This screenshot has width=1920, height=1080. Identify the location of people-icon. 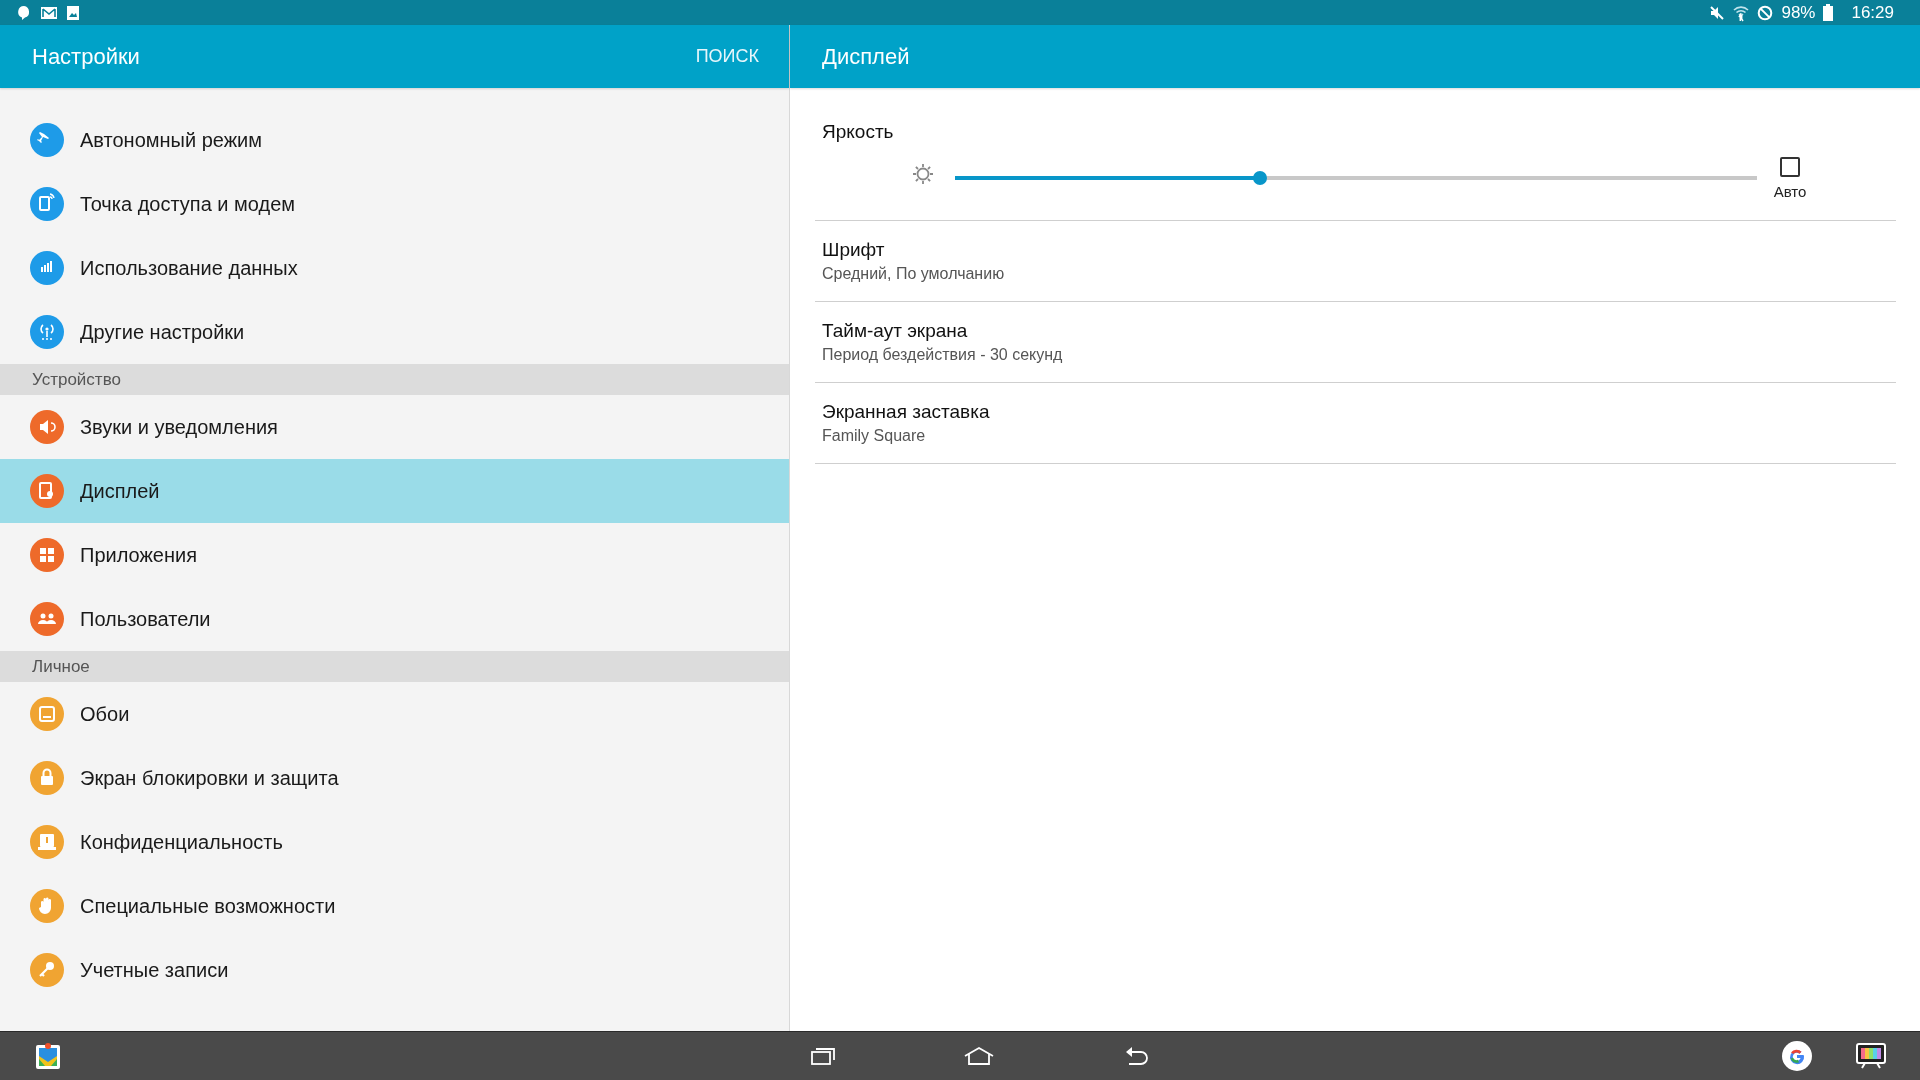
(47, 619).